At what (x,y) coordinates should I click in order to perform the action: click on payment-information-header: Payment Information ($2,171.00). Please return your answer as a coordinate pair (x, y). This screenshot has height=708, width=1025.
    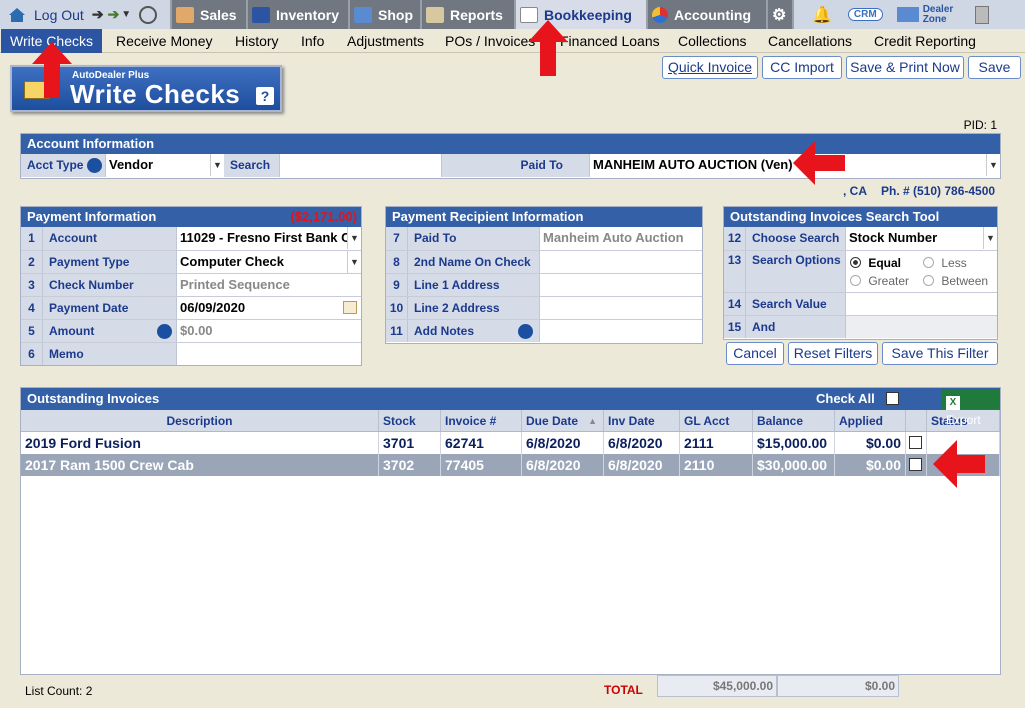
    Looking at the image, I should click on (191, 217).